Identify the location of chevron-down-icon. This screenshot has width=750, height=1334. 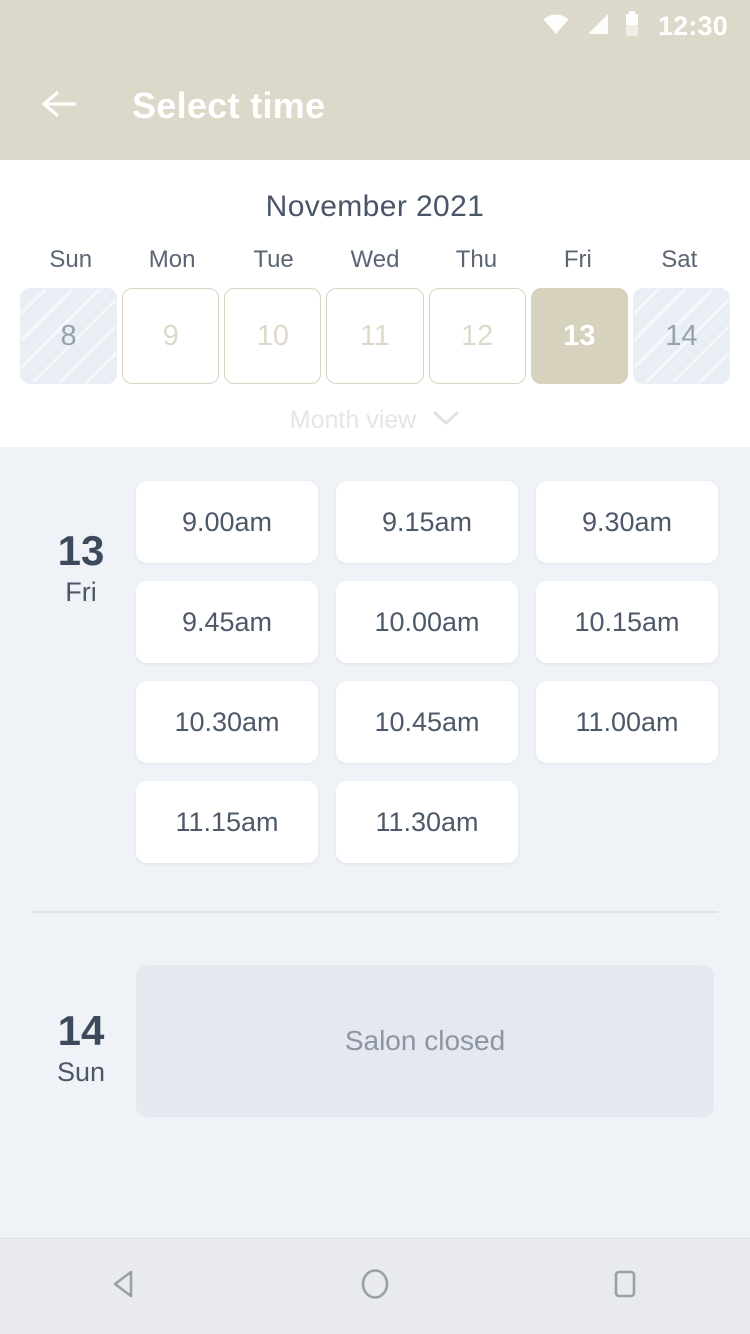
(446, 420).